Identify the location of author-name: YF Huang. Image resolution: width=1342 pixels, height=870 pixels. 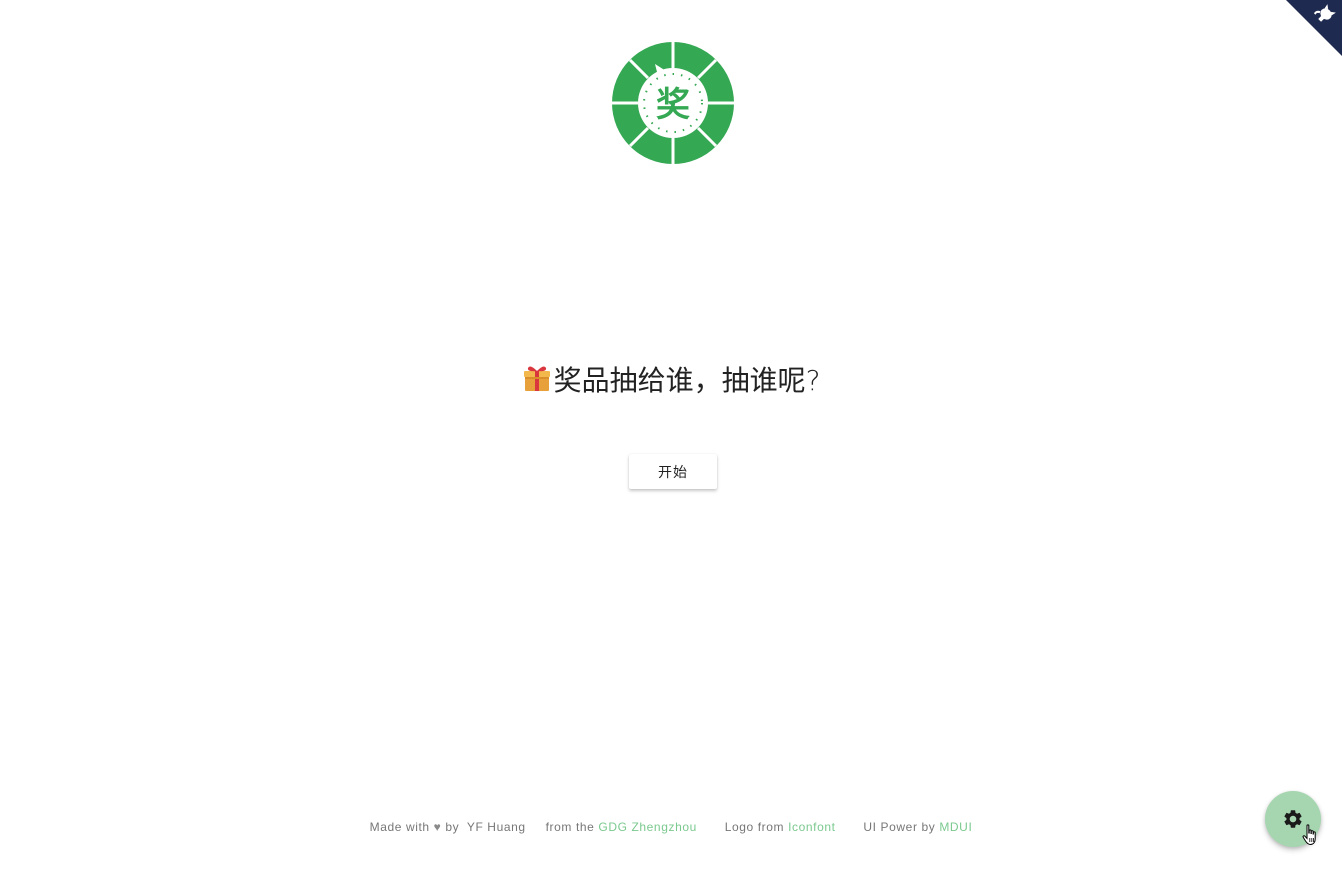
(496, 827).